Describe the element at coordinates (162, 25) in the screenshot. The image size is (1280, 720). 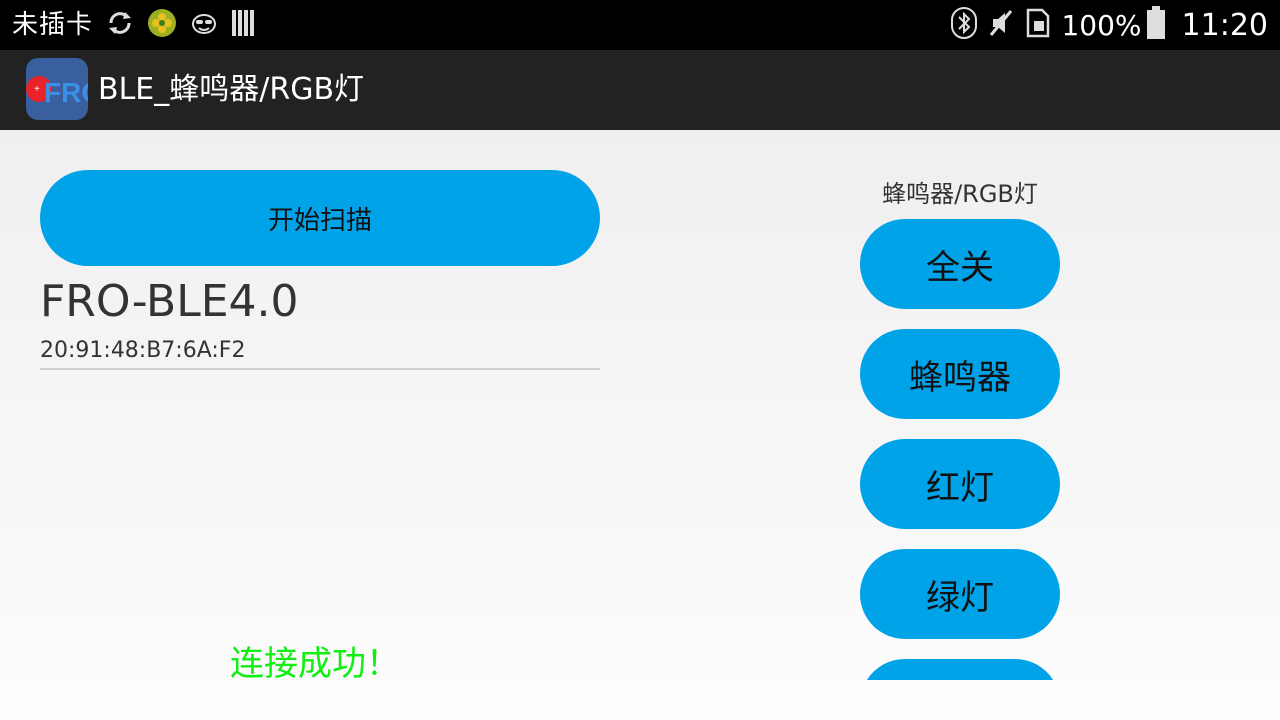
I see `clover-app-icon` at that location.